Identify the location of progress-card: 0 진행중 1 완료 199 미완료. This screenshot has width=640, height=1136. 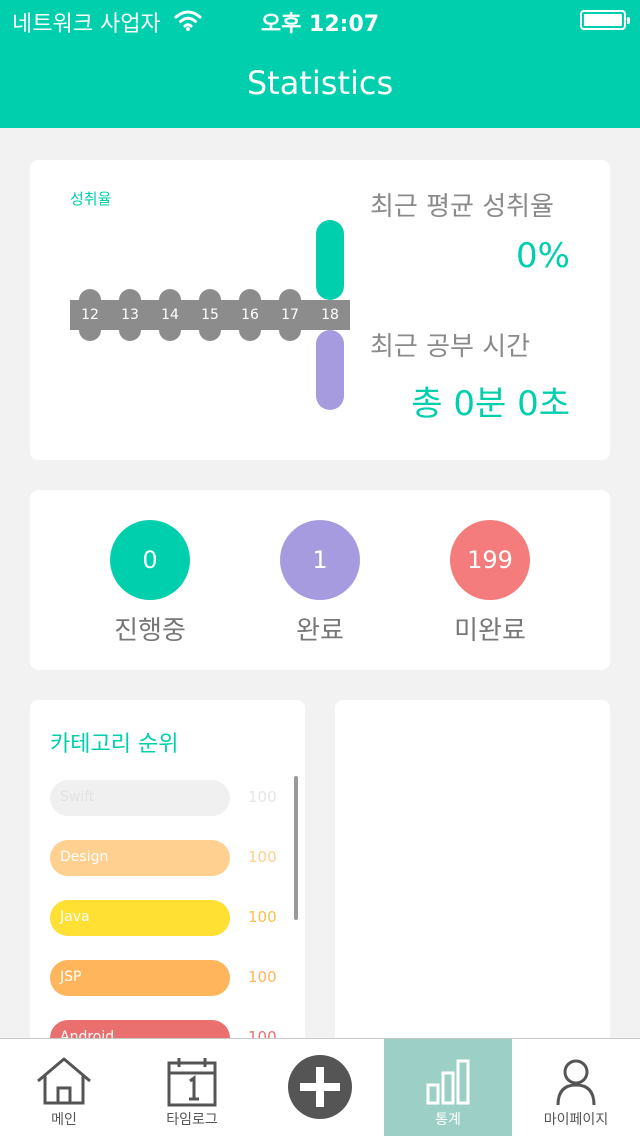
(320, 580).